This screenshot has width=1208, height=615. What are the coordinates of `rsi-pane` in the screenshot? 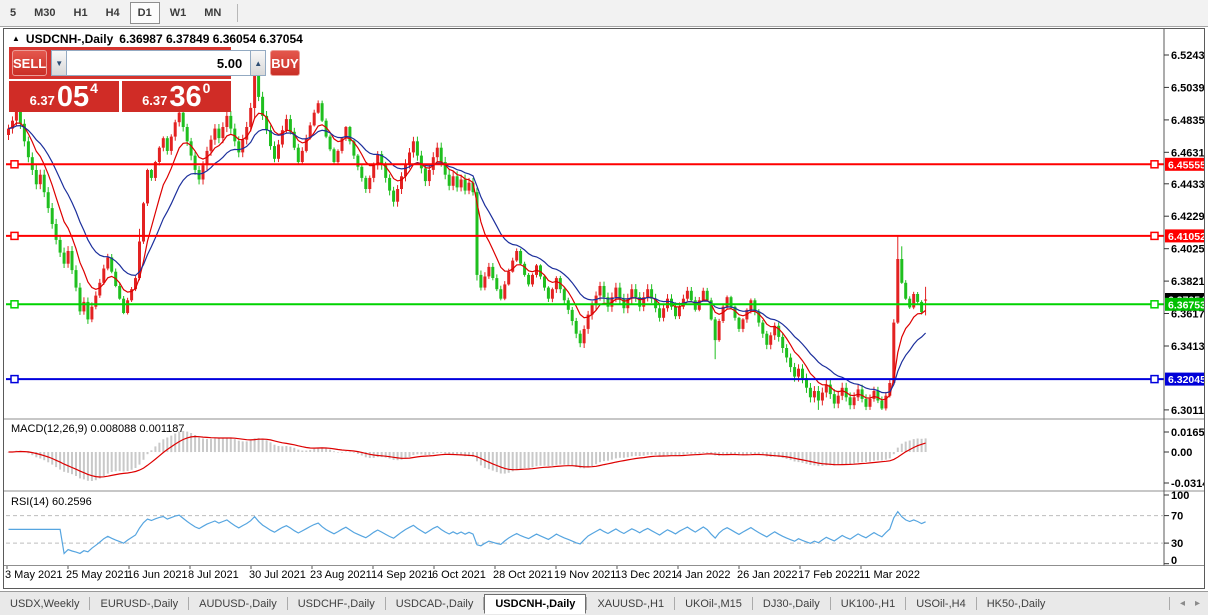 It's located at (585, 532).